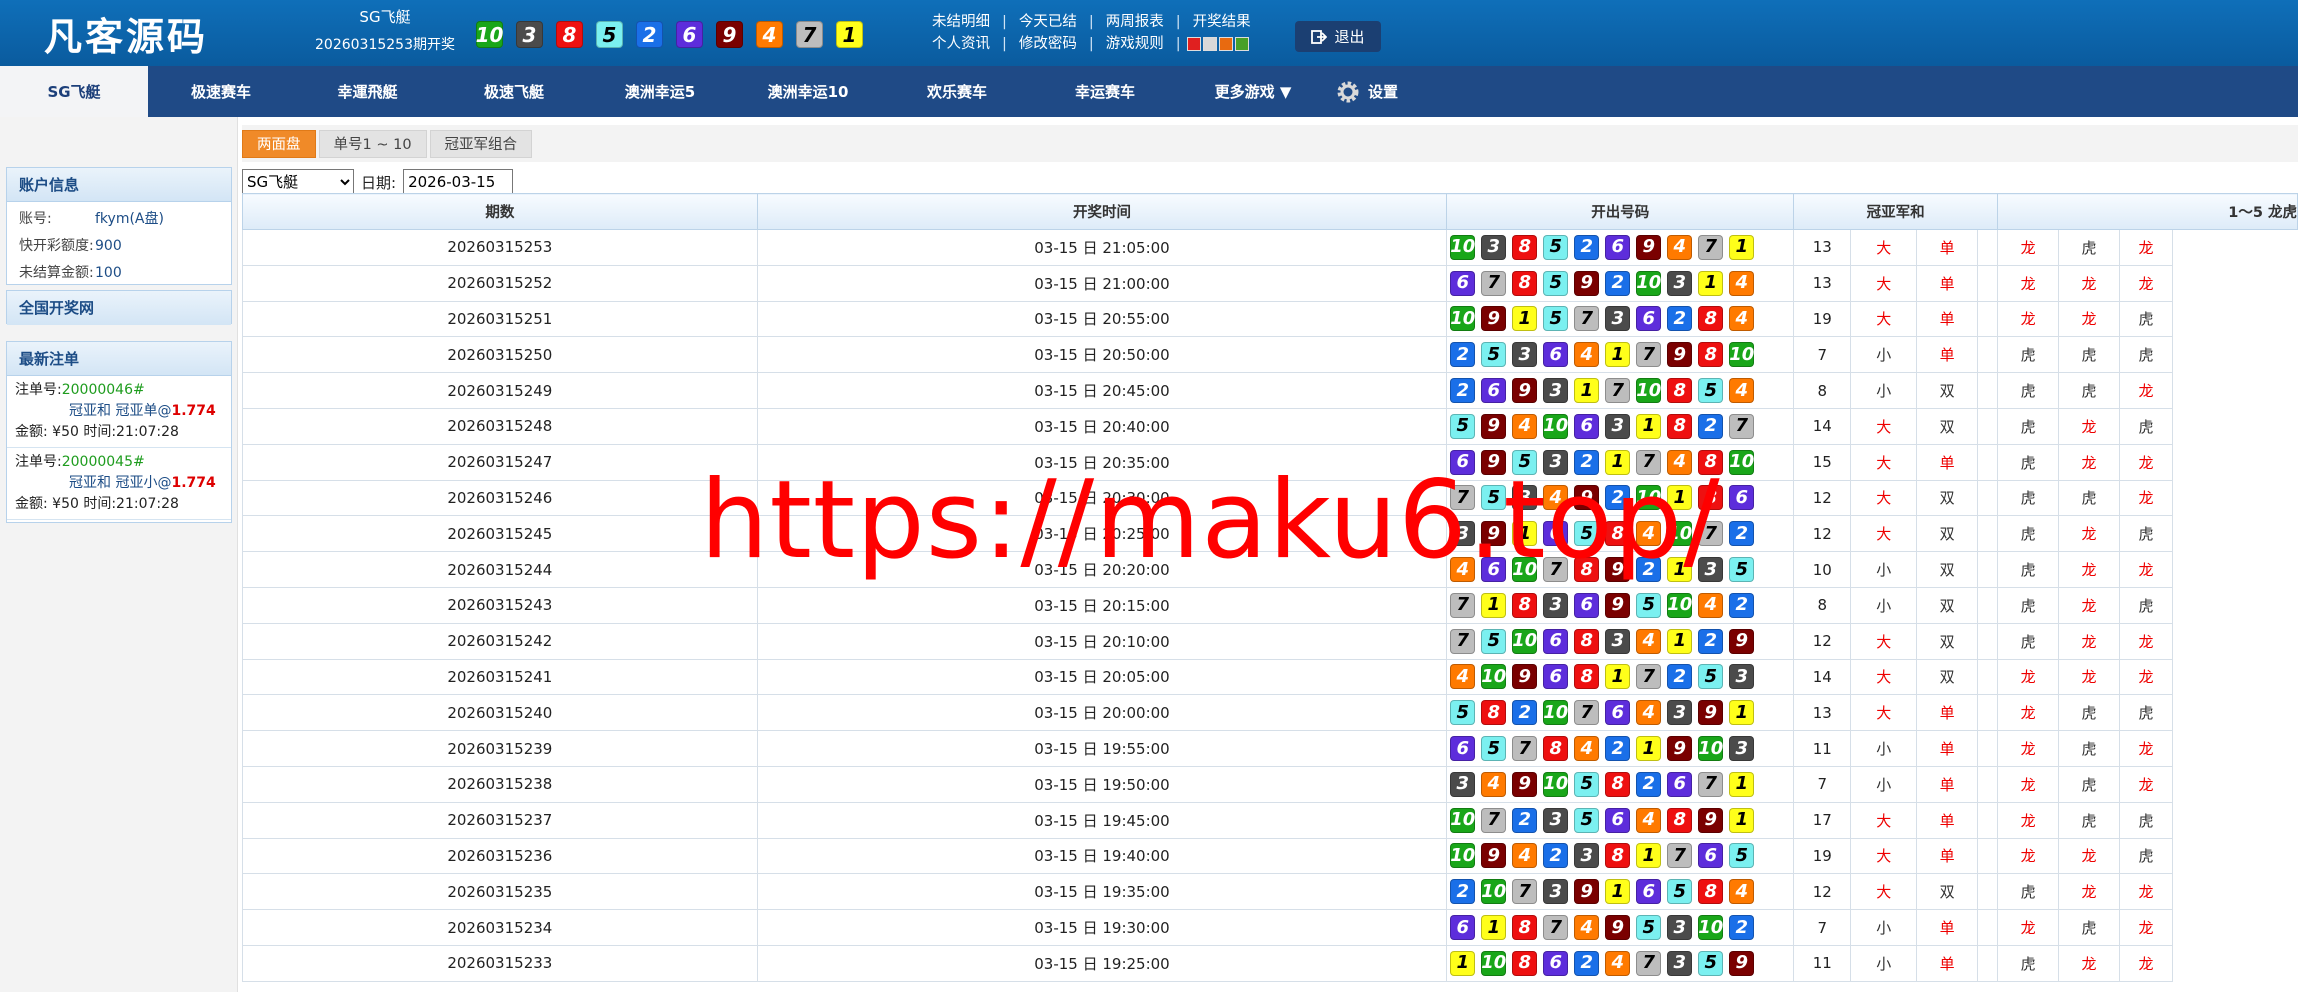 This screenshot has height=992, width=2298. I want to click on nav-settings: 设置, so click(1367, 91).